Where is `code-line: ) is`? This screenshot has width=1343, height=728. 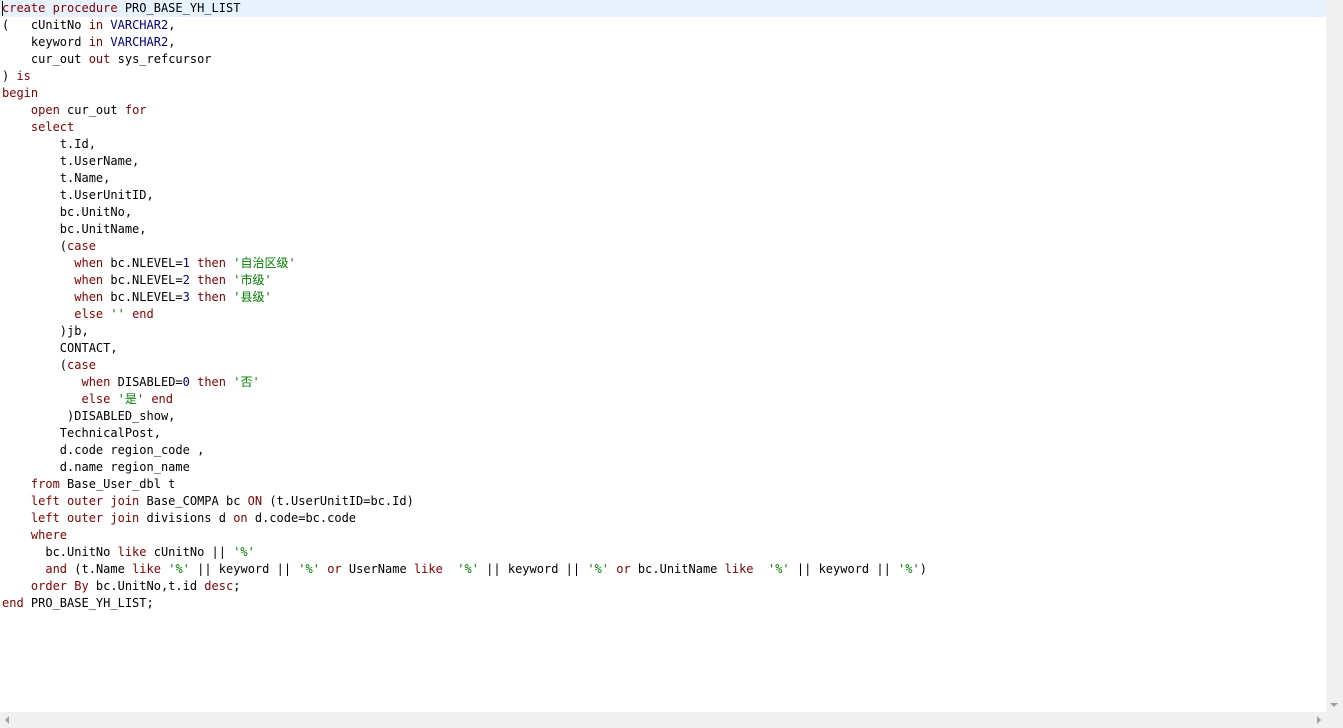 code-line: ) is is located at coordinates (663, 76).